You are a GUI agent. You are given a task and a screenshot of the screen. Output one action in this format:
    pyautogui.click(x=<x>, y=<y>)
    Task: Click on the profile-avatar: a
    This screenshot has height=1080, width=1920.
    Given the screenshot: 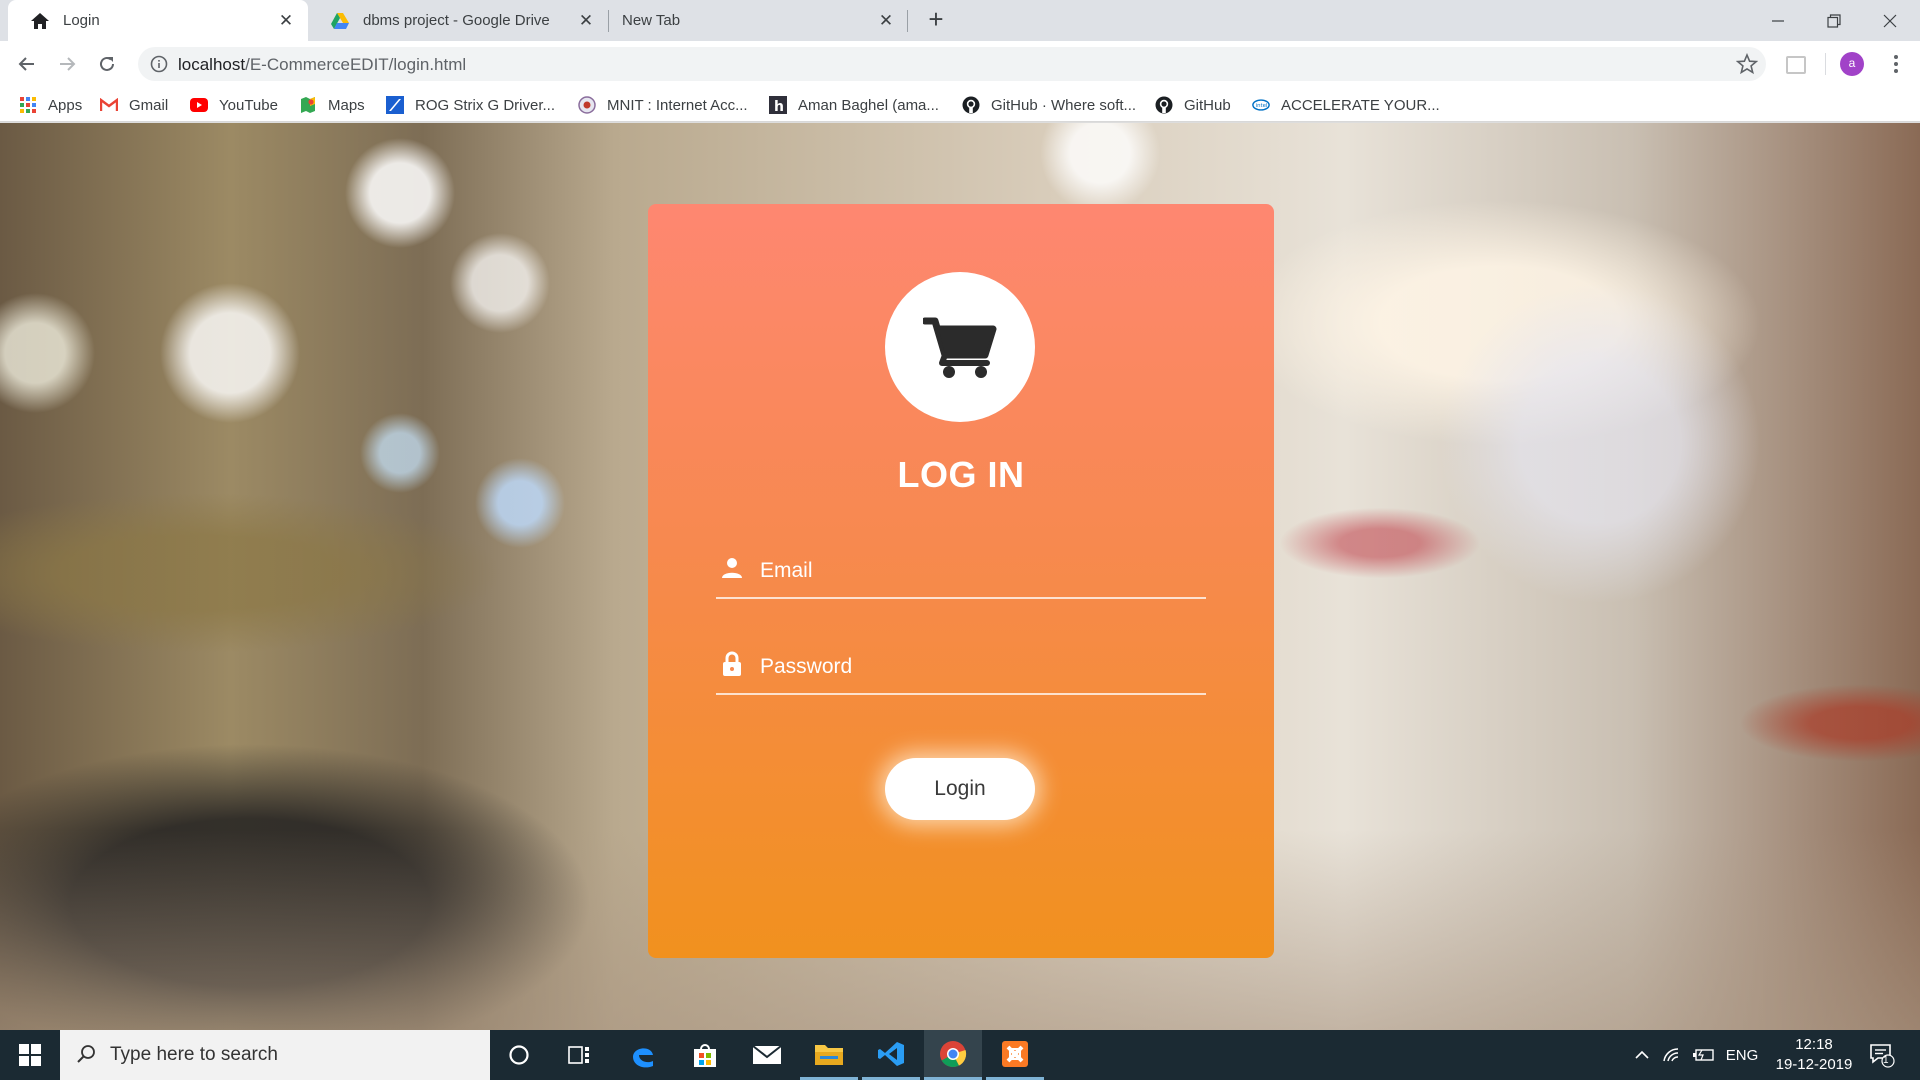 What is the action you would take?
    pyautogui.click(x=1852, y=64)
    